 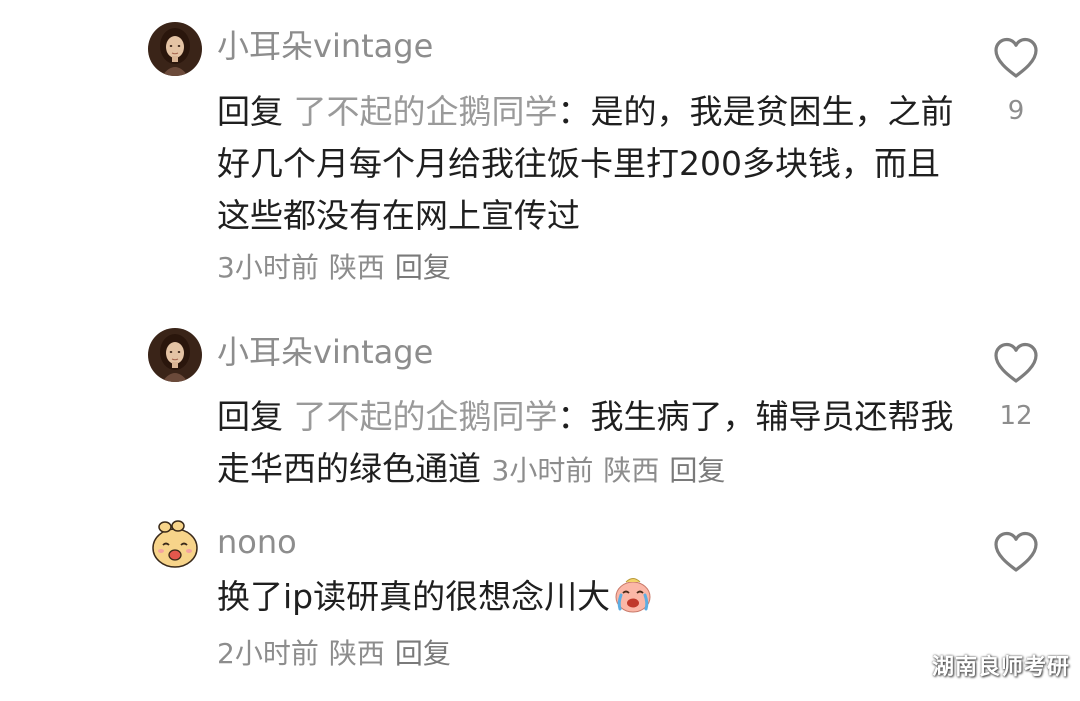 I want to click on like-count: 9, so click(x=1016, y=111).